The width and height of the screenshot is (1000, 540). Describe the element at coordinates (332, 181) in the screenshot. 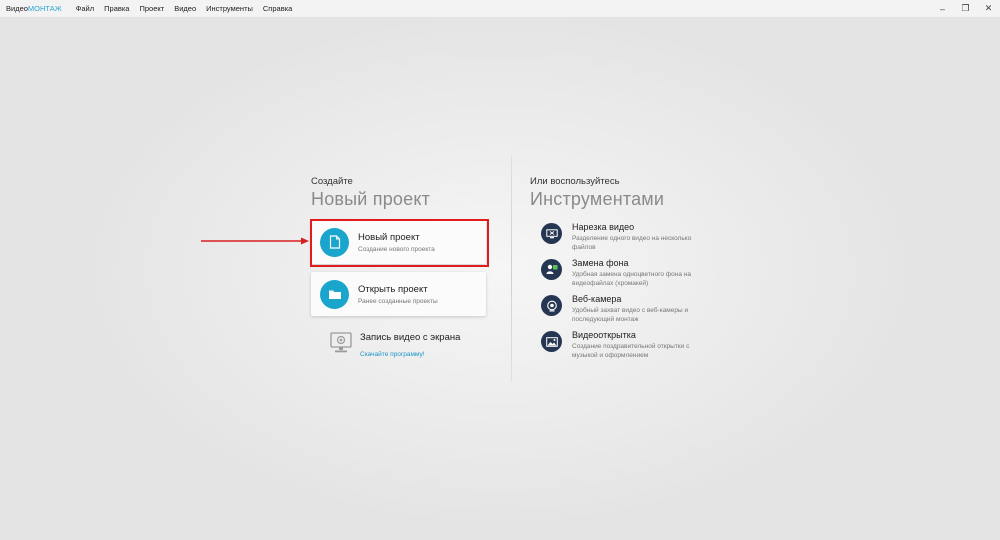

I see `create-label: Создайте` at that location.